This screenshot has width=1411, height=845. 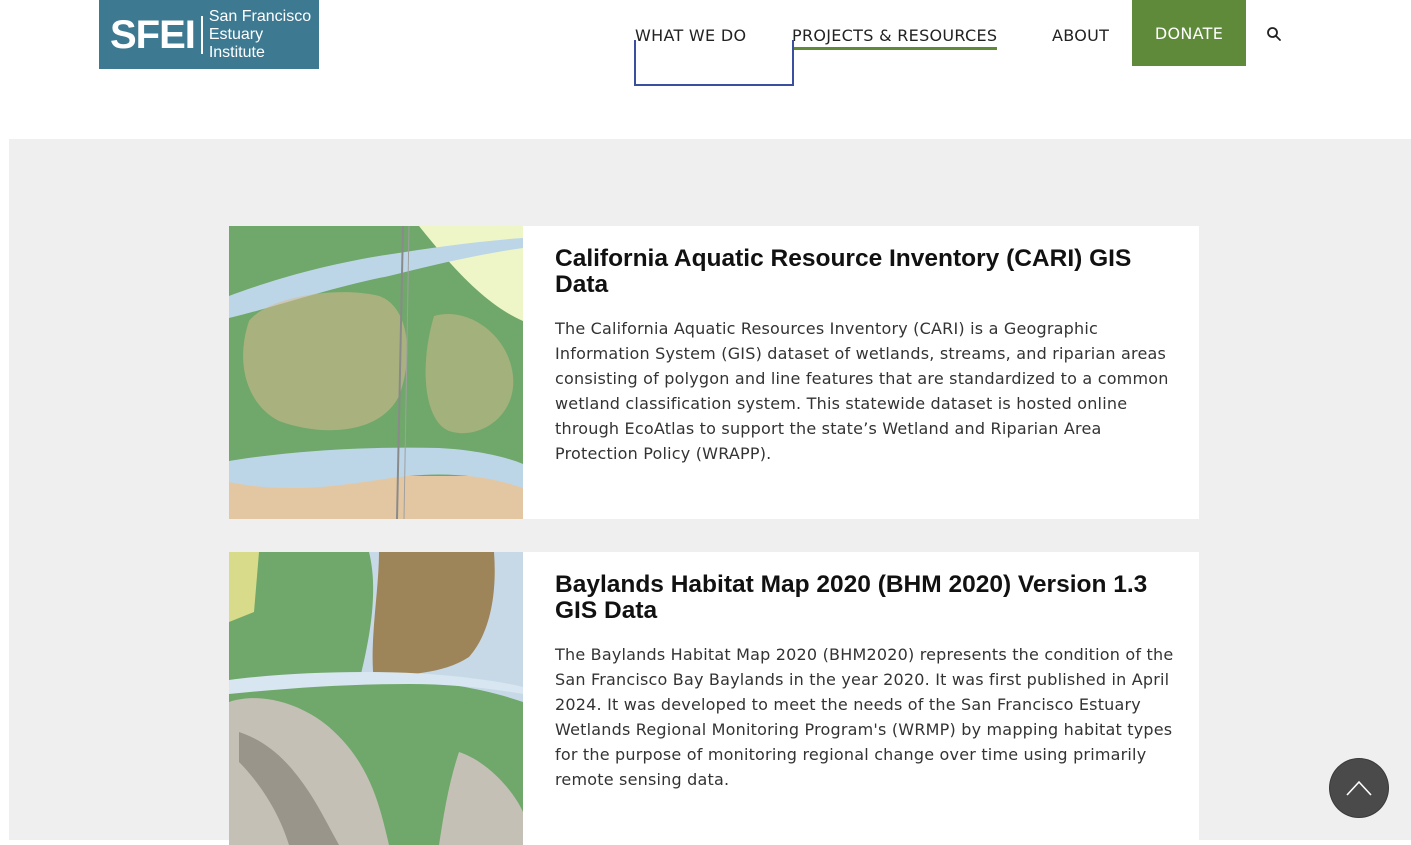 I want to click on bhm2020-map-thumbnail, so click(x=376, y=698).